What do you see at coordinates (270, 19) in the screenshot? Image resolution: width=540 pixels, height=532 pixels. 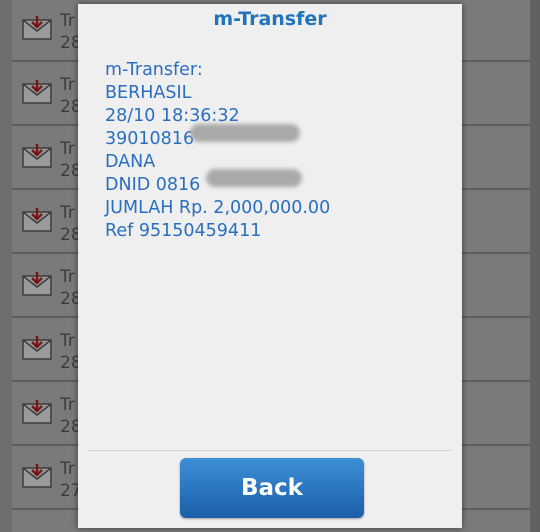 I see `dialog-title: m-Transfer` at bounding box center [270, 19].